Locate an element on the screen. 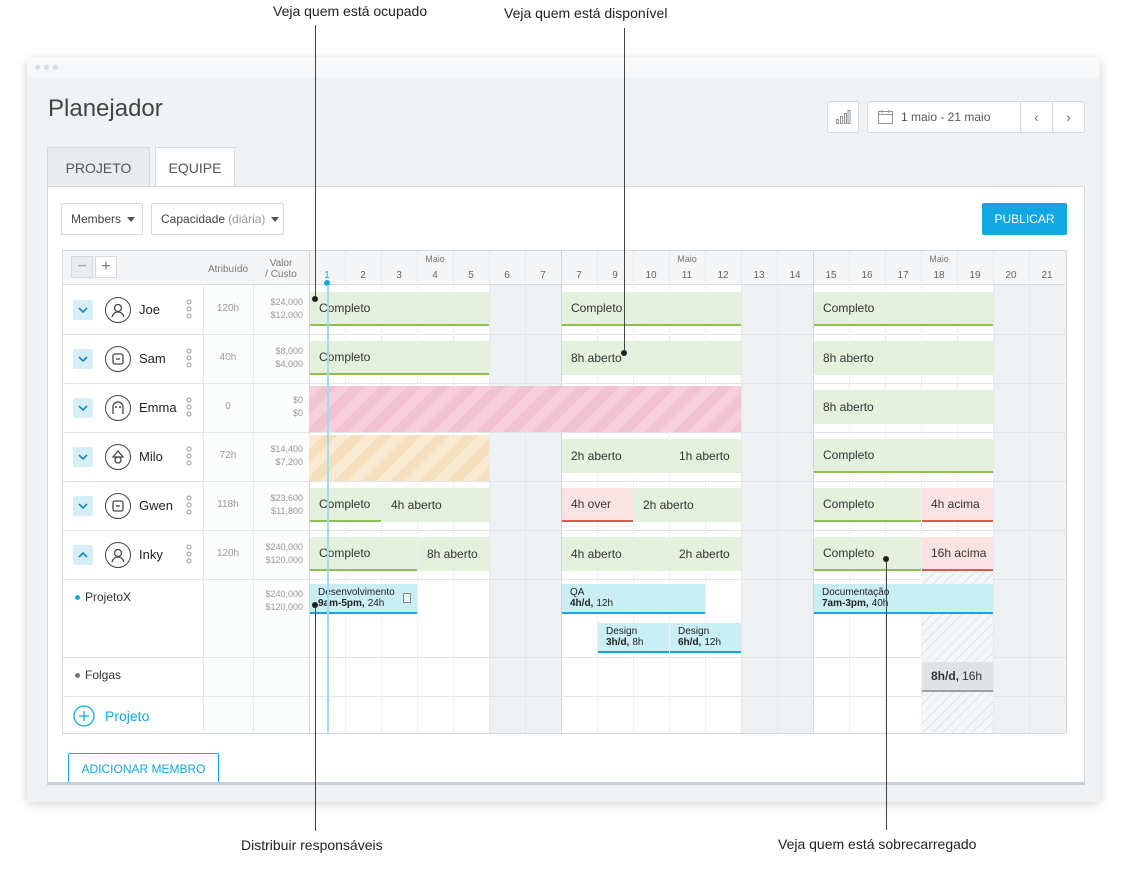 The height and width of the screenshot is (877, 1127). value-header-line1: Valor is located at coordinates (281, 263).